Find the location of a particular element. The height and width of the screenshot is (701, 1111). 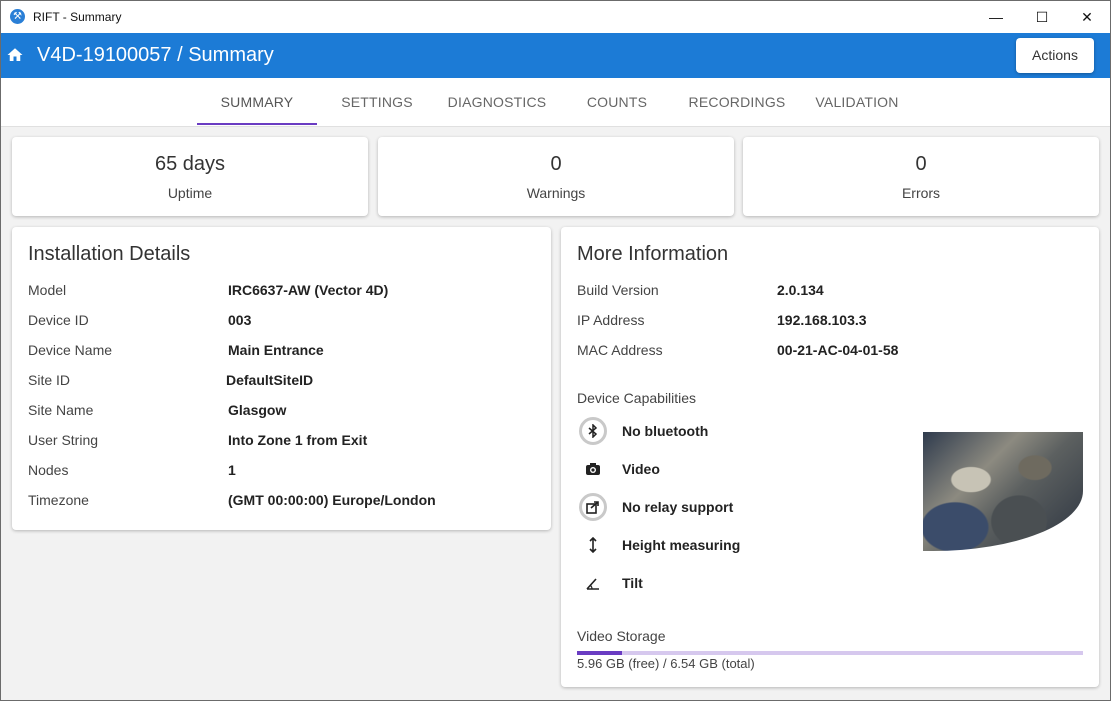

video-storage-used-fill is located at coordinates (600, 653).